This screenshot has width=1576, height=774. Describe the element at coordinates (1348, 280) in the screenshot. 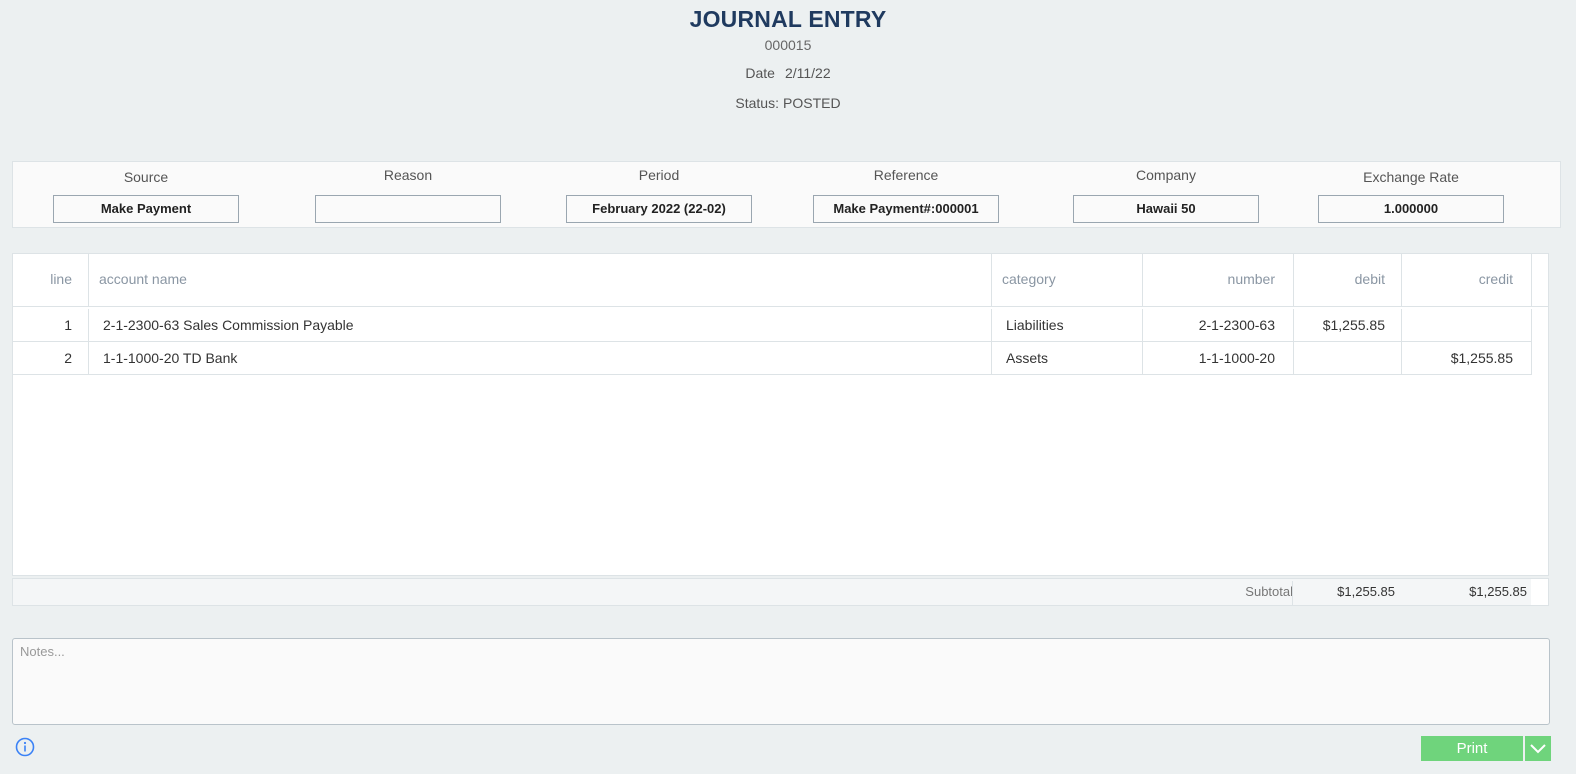

I see `column-header-debit: debit` at that location.